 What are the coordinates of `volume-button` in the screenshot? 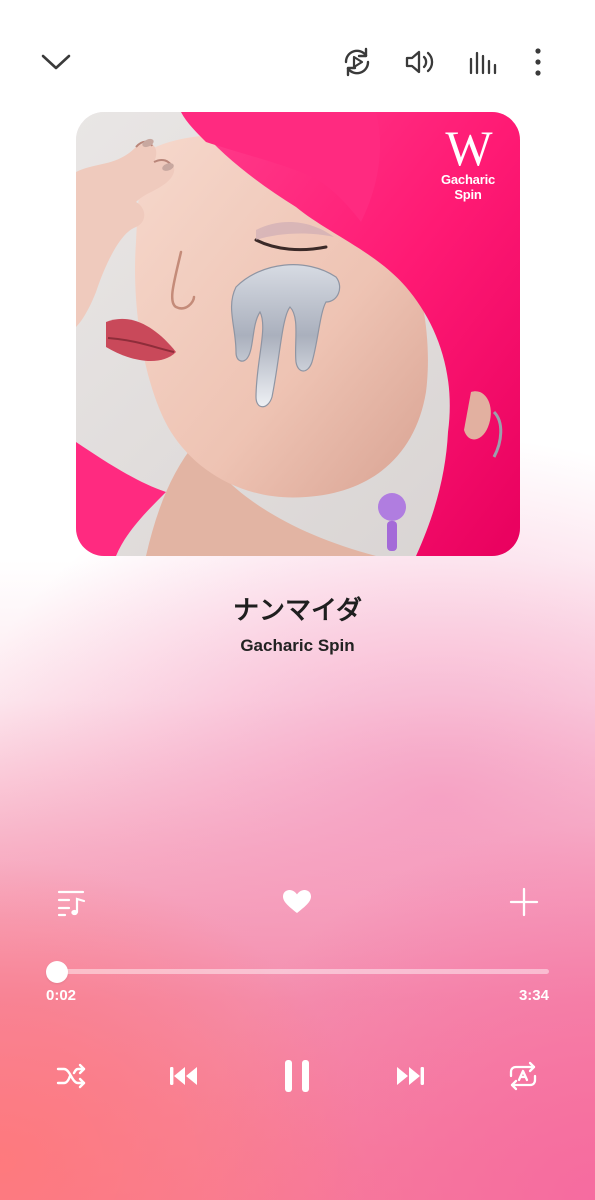 It's located at (420, 62).